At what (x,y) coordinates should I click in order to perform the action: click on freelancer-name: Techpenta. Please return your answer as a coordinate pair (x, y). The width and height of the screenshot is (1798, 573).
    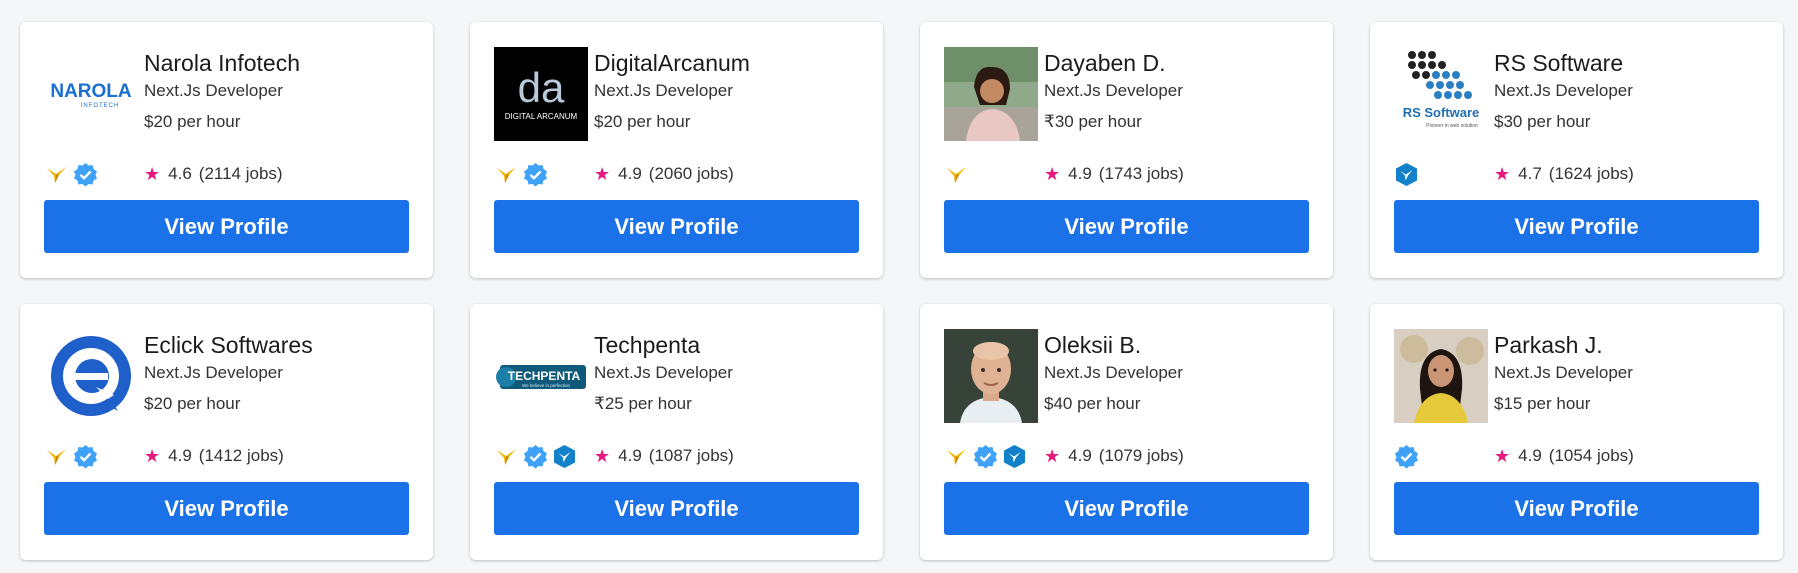
    Looking at the image, I should click on (663, 345).